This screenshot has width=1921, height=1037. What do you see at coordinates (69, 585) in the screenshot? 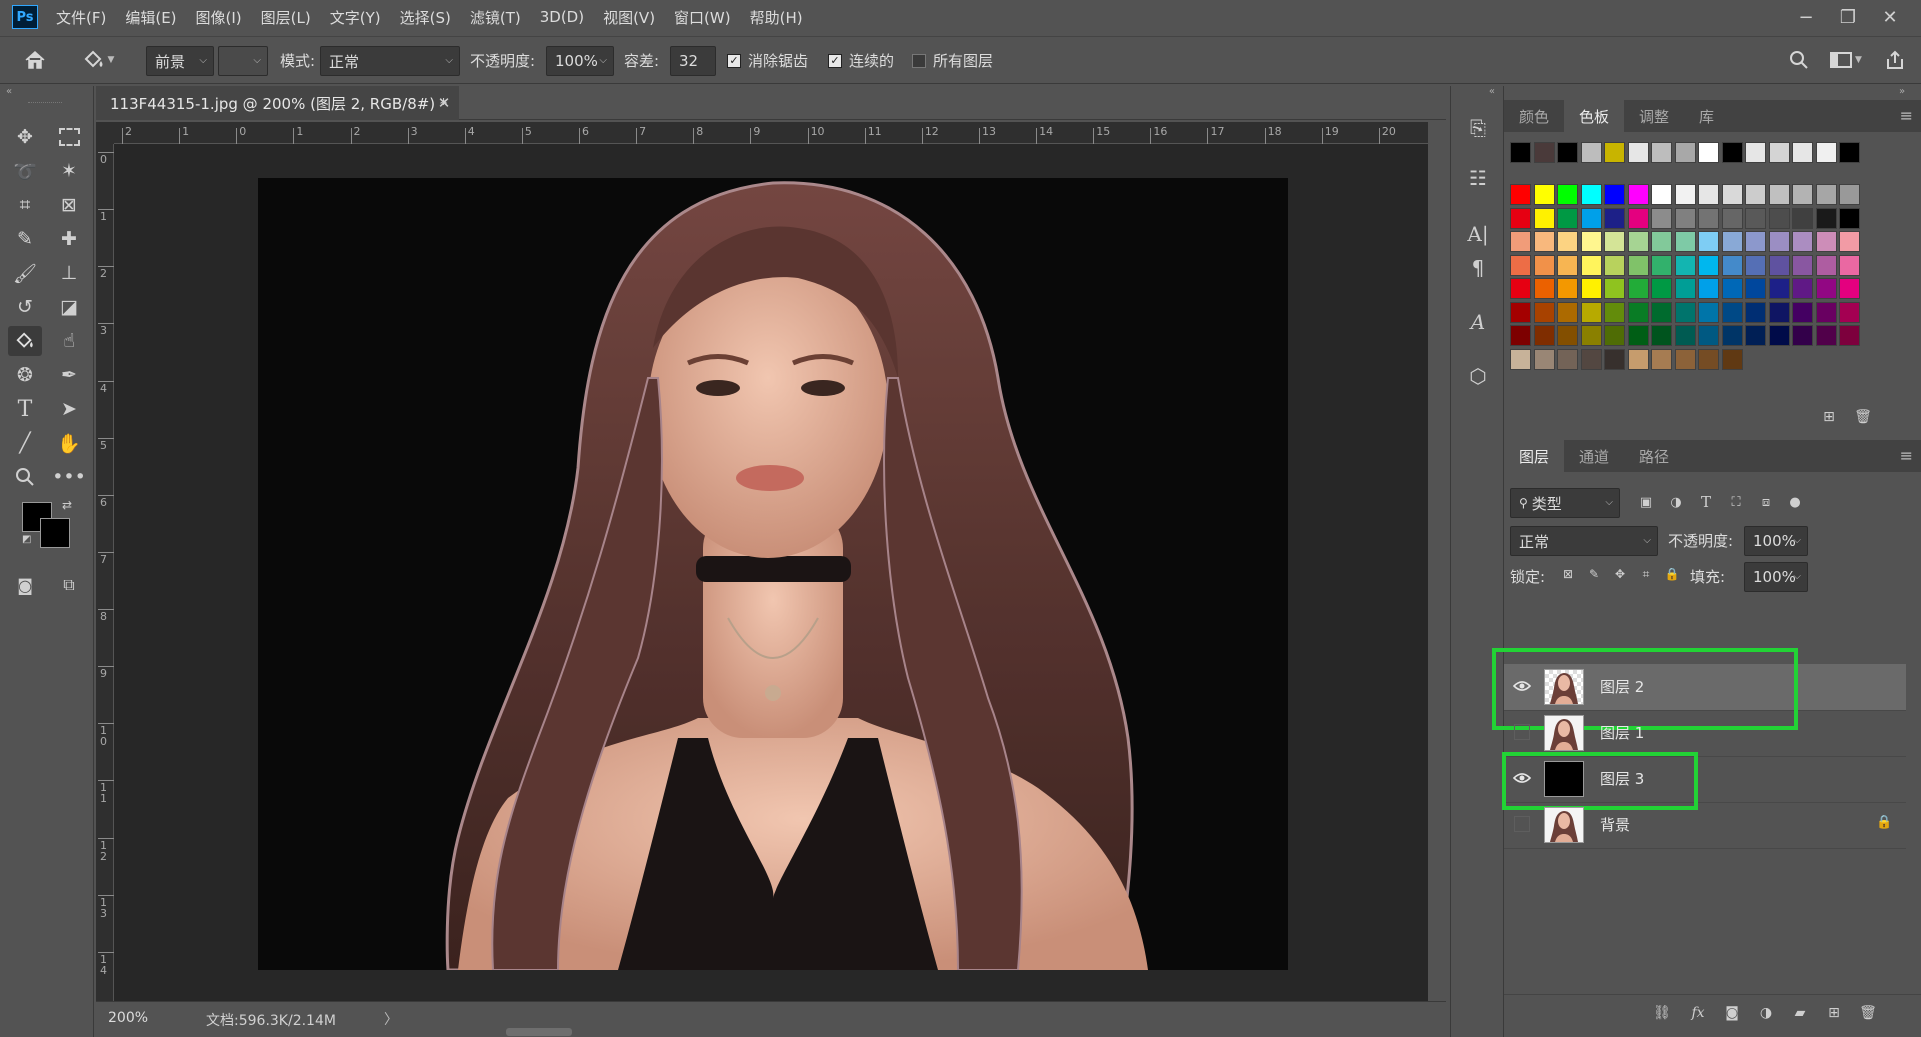
I see `screen-mode-icon: ⧉` at bounding box center [69, 585].